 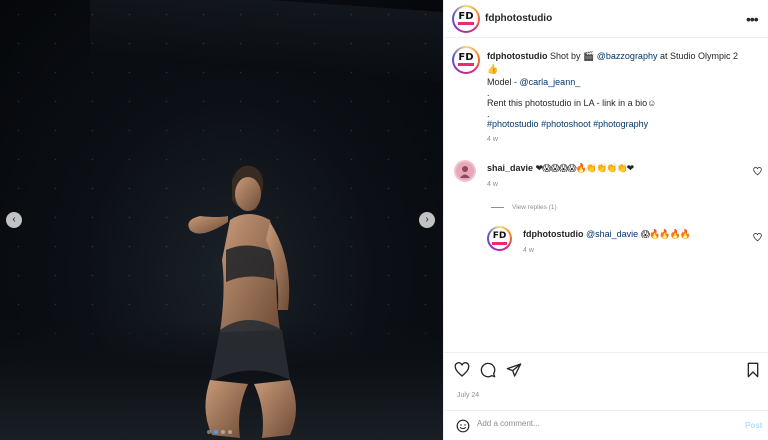 What do you see at coordinates (493, 69) in the screenshot?
I see `thumbs-emoji: 👍` at bounding box center [493, 69].